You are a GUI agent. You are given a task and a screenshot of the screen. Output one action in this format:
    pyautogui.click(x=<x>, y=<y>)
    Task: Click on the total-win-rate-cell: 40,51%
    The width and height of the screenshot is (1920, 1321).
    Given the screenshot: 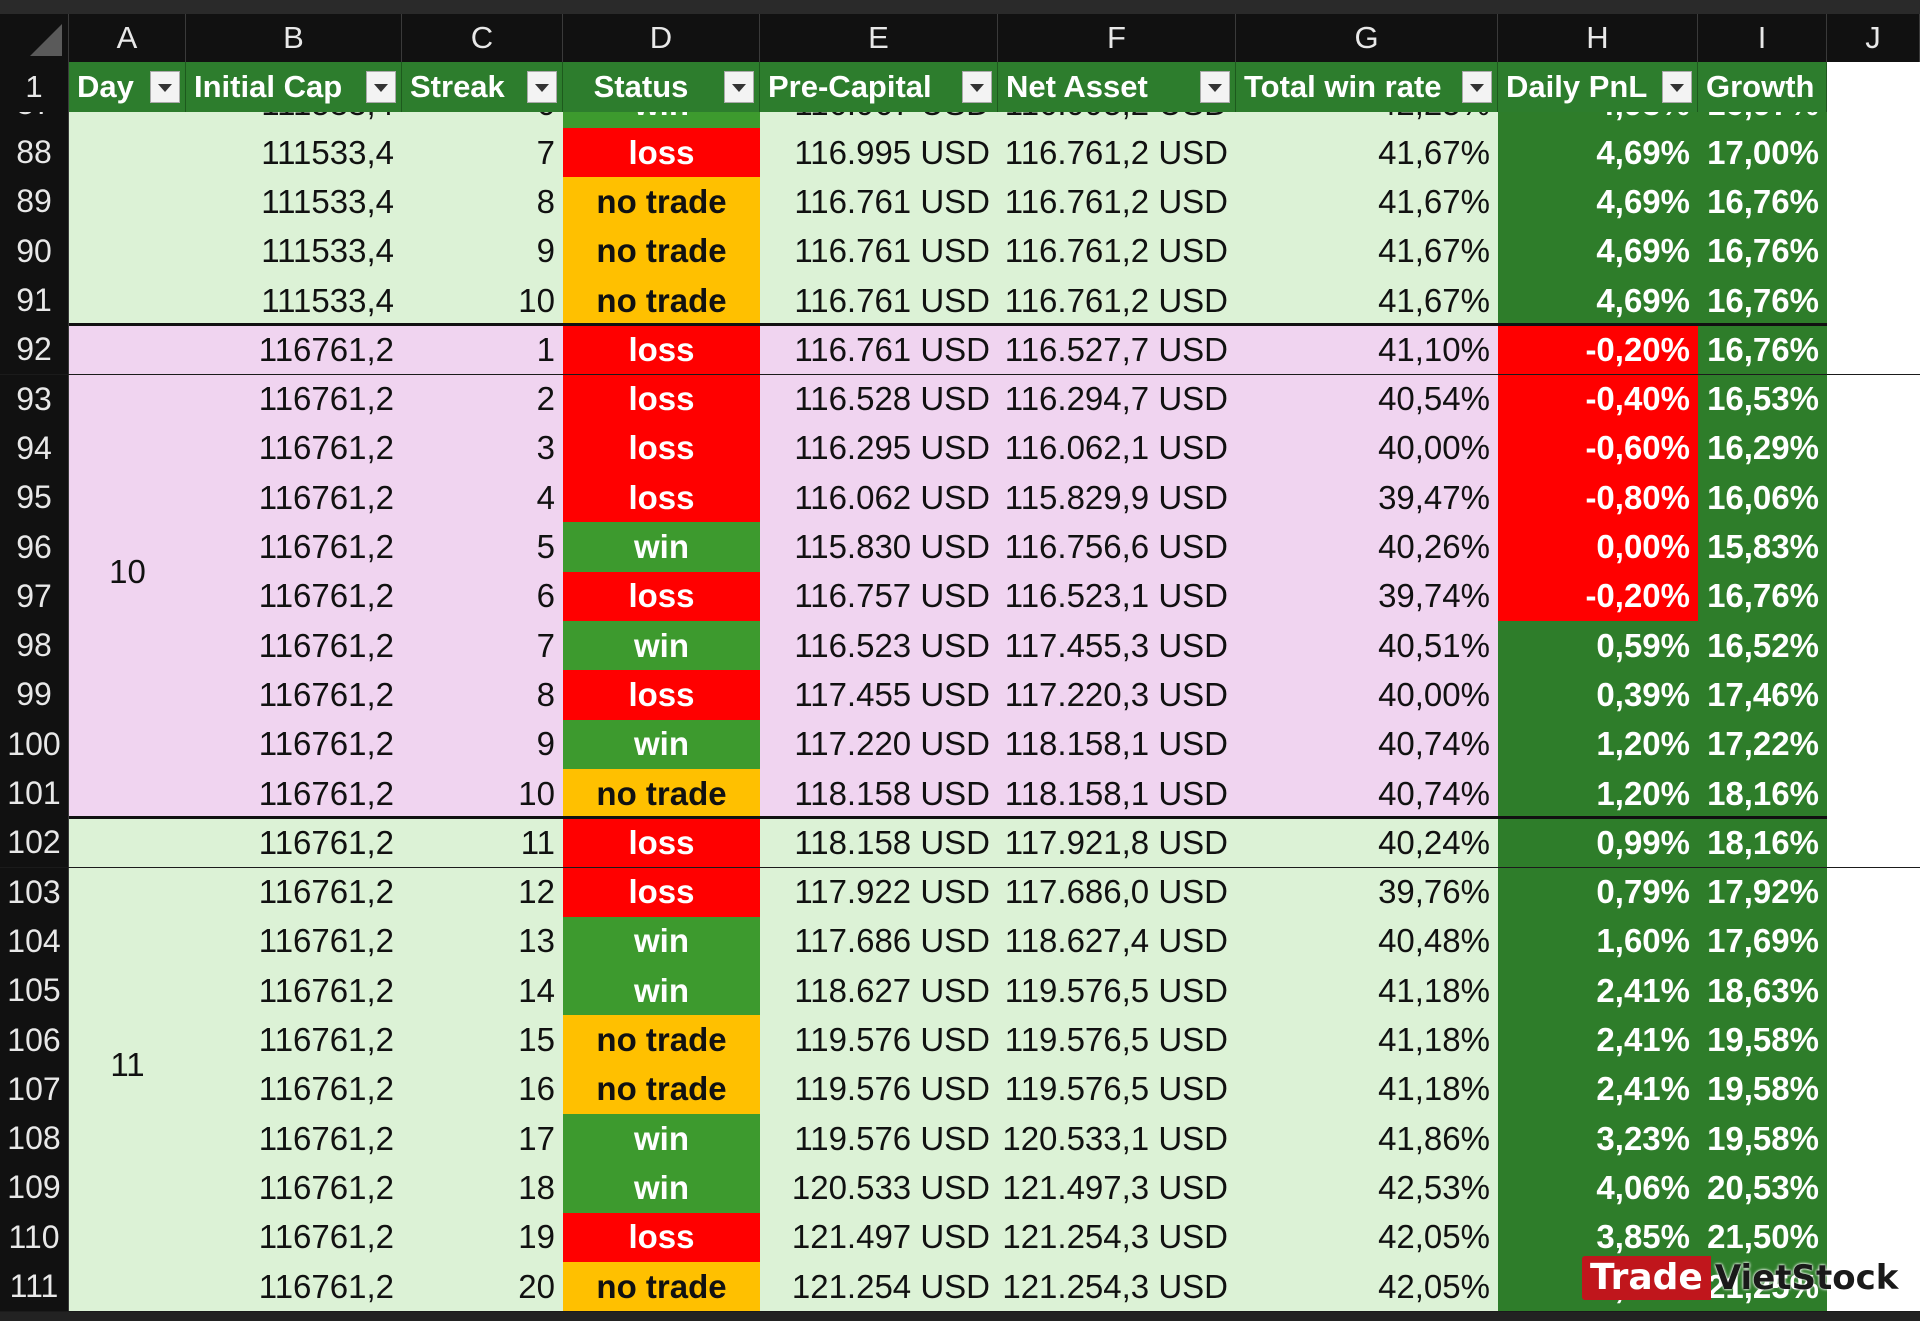 What is the action you would take?
    pyautogui.click(x=1367, y=646)
    